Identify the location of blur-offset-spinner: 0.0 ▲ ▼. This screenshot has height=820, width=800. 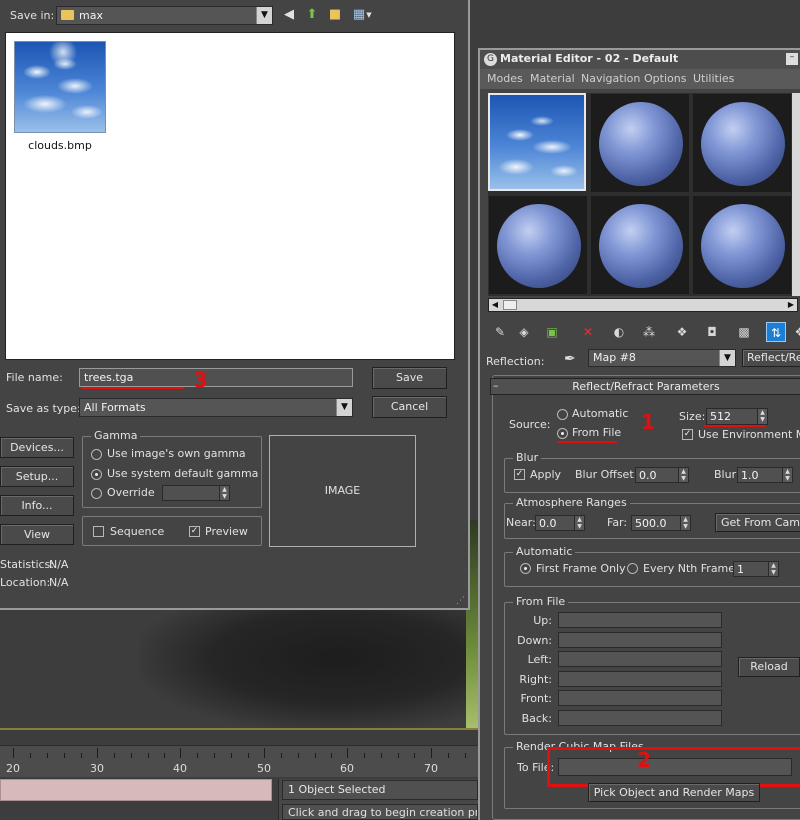
(662, 475).